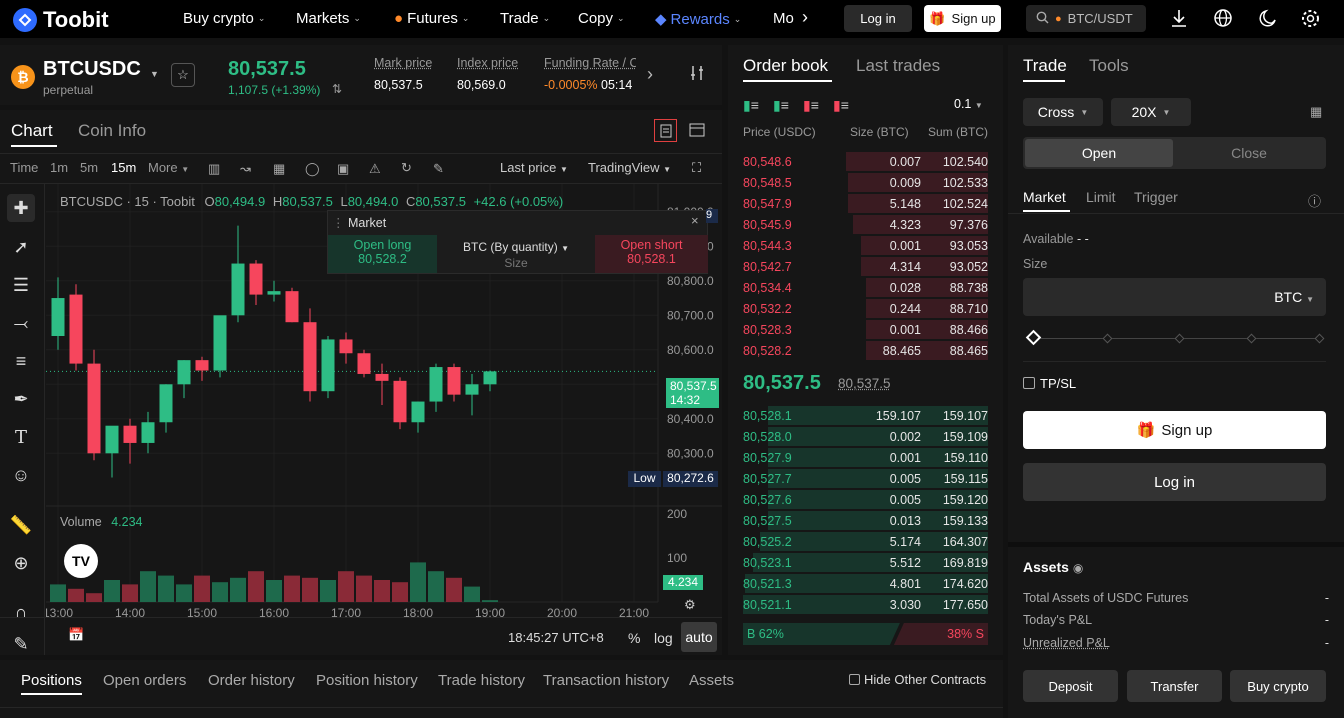 The image size is (1344, 718). What do you see at coordinates (854, 679) in the screenshot?
I see `hide-contracts-checkbox` at bounding box center [854, 679].